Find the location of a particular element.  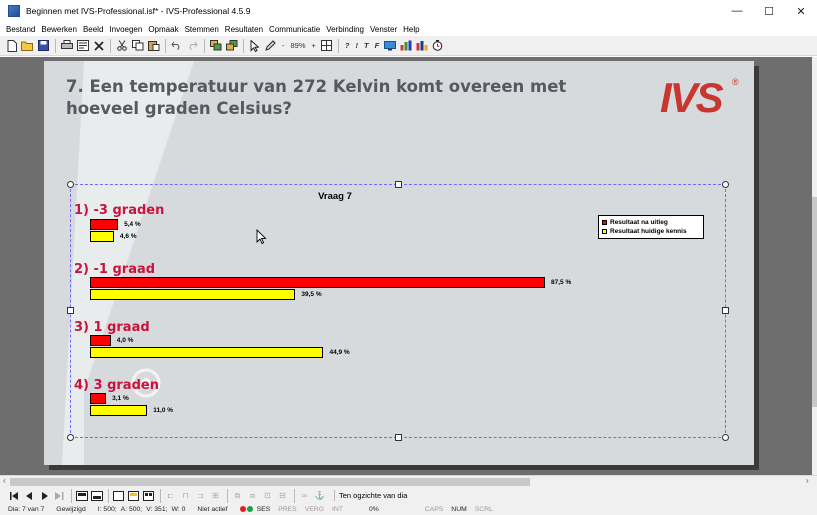

last-slide-icon is located at coordinates (59, 495).